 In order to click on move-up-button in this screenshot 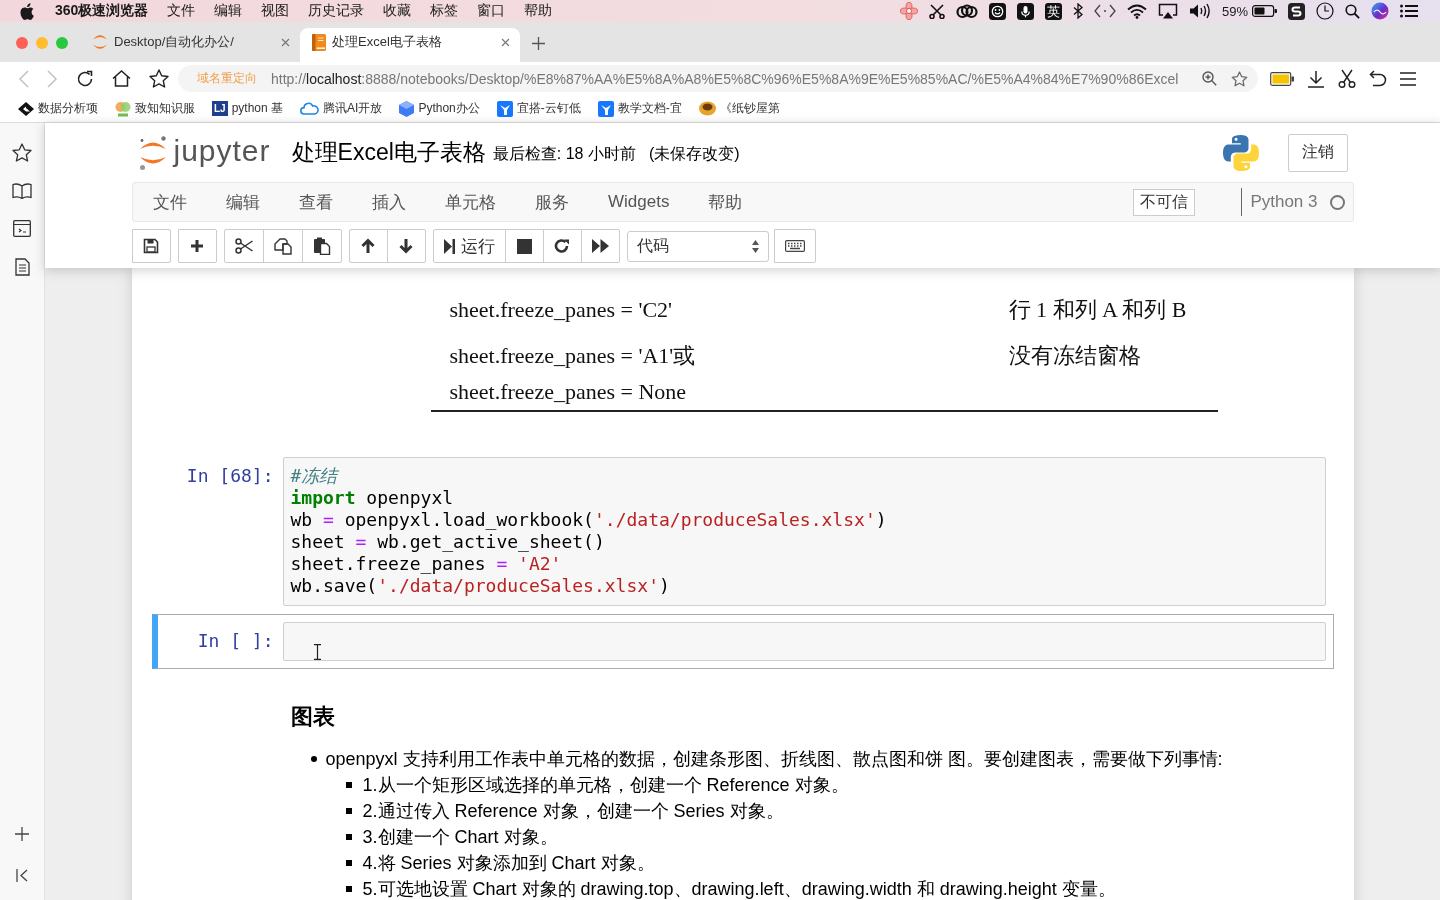, I will do `click(368, 246)`.